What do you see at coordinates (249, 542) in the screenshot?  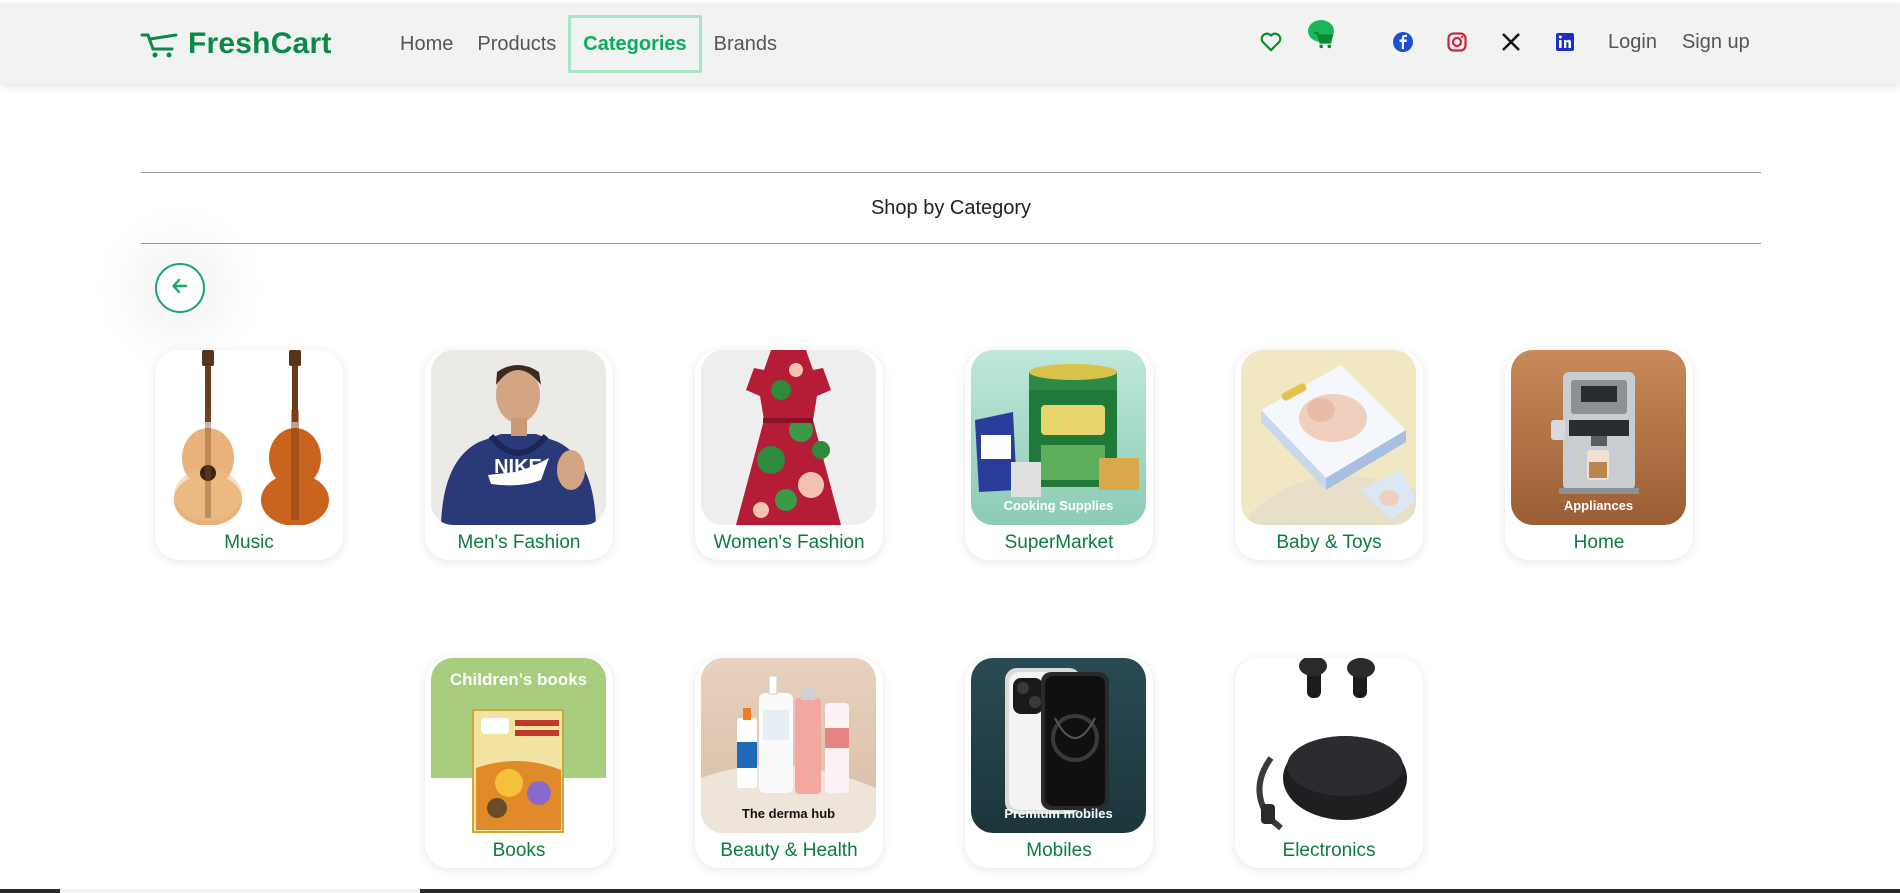 I see `category-name: Music` at bounding box center [249, 542].